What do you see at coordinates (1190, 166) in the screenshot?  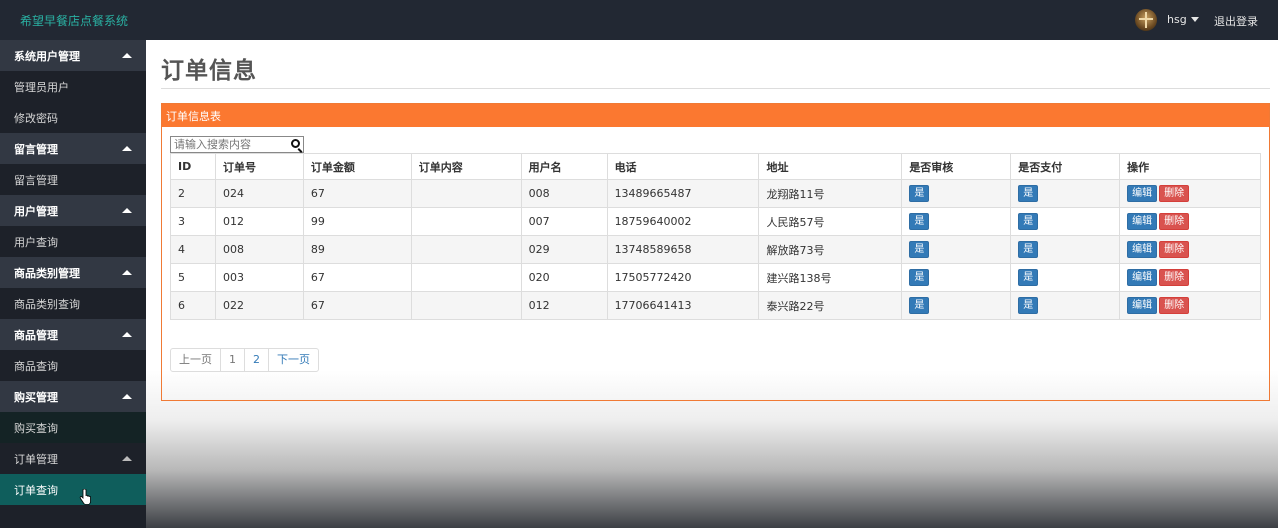 I see `column-header: 操作` at bounding box center [1190, 166].